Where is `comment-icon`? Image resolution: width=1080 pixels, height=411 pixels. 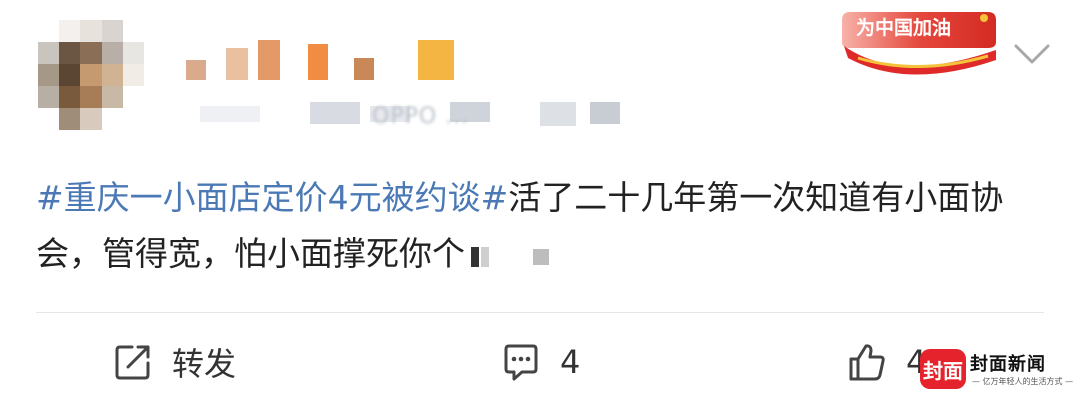 comment-icon is located at coordinates (521, 362).